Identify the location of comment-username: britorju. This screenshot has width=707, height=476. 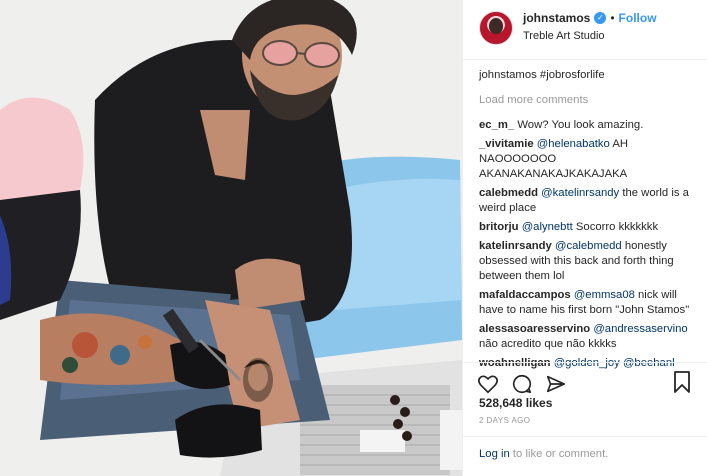
(499, 227).